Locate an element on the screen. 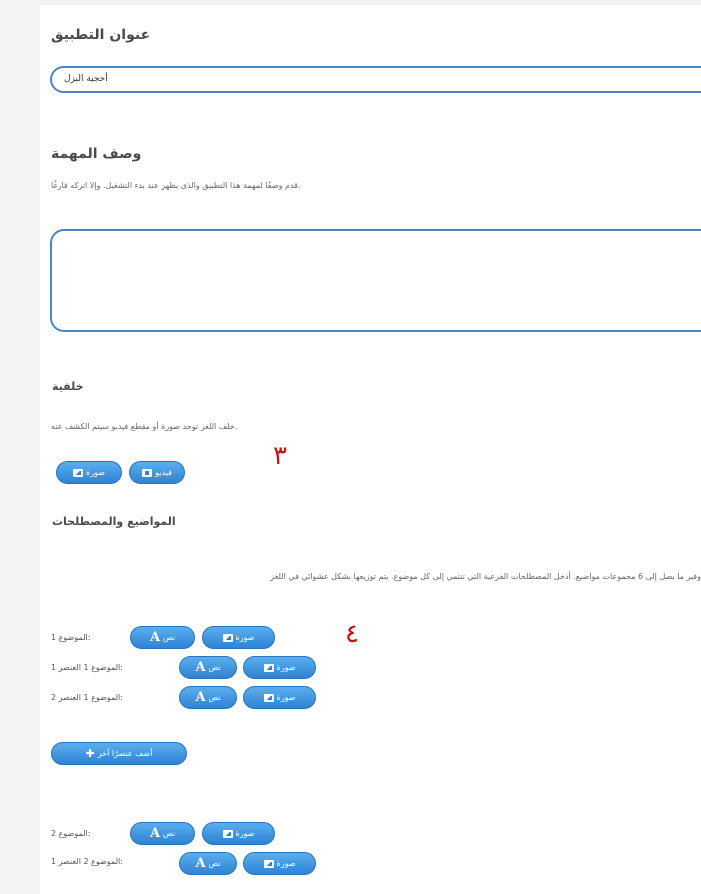 This screenshot has width=701, height=894. app-title-label: عنوان التطبيق is located at coordinates (101, 35).